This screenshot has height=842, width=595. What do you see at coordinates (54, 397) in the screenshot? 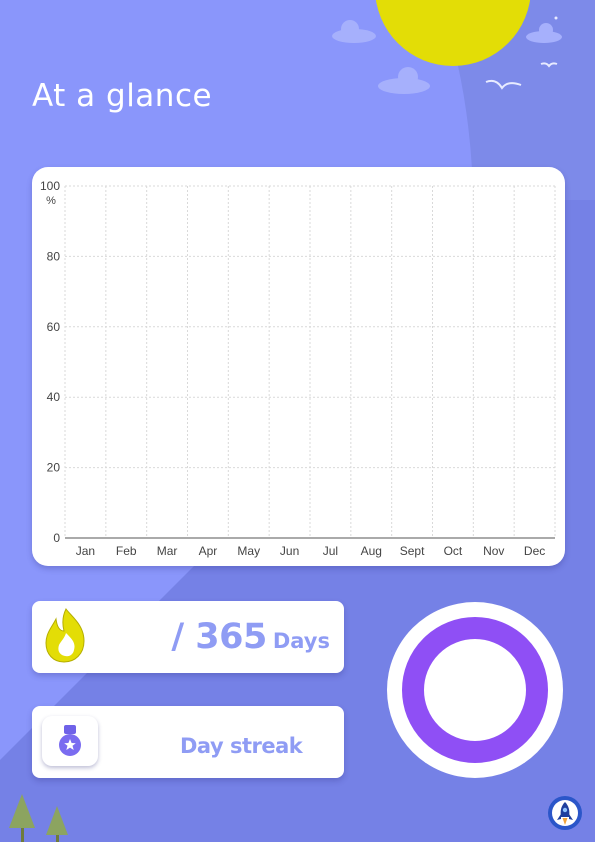
I see `y-tick-label: 40` at bounding box center [54, 397].